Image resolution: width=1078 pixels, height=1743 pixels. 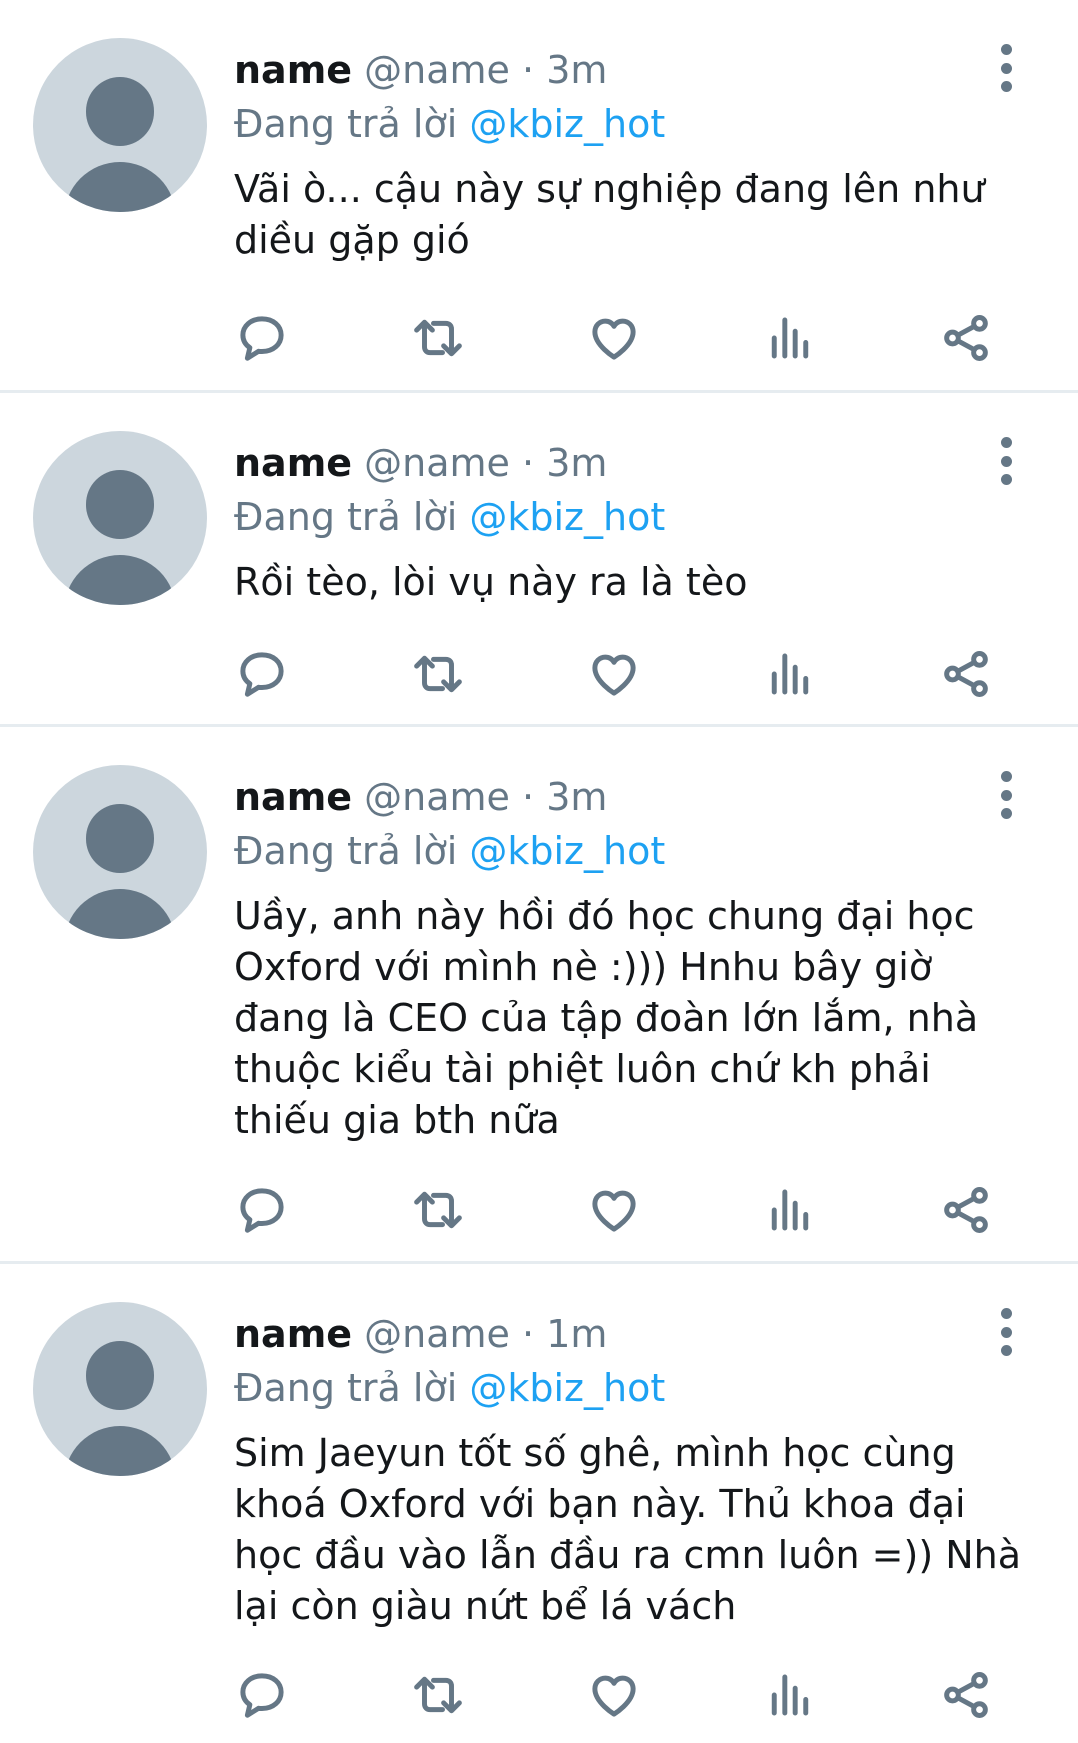 I want to click on tweet-time: 1m, so click(x=576, y=1334).